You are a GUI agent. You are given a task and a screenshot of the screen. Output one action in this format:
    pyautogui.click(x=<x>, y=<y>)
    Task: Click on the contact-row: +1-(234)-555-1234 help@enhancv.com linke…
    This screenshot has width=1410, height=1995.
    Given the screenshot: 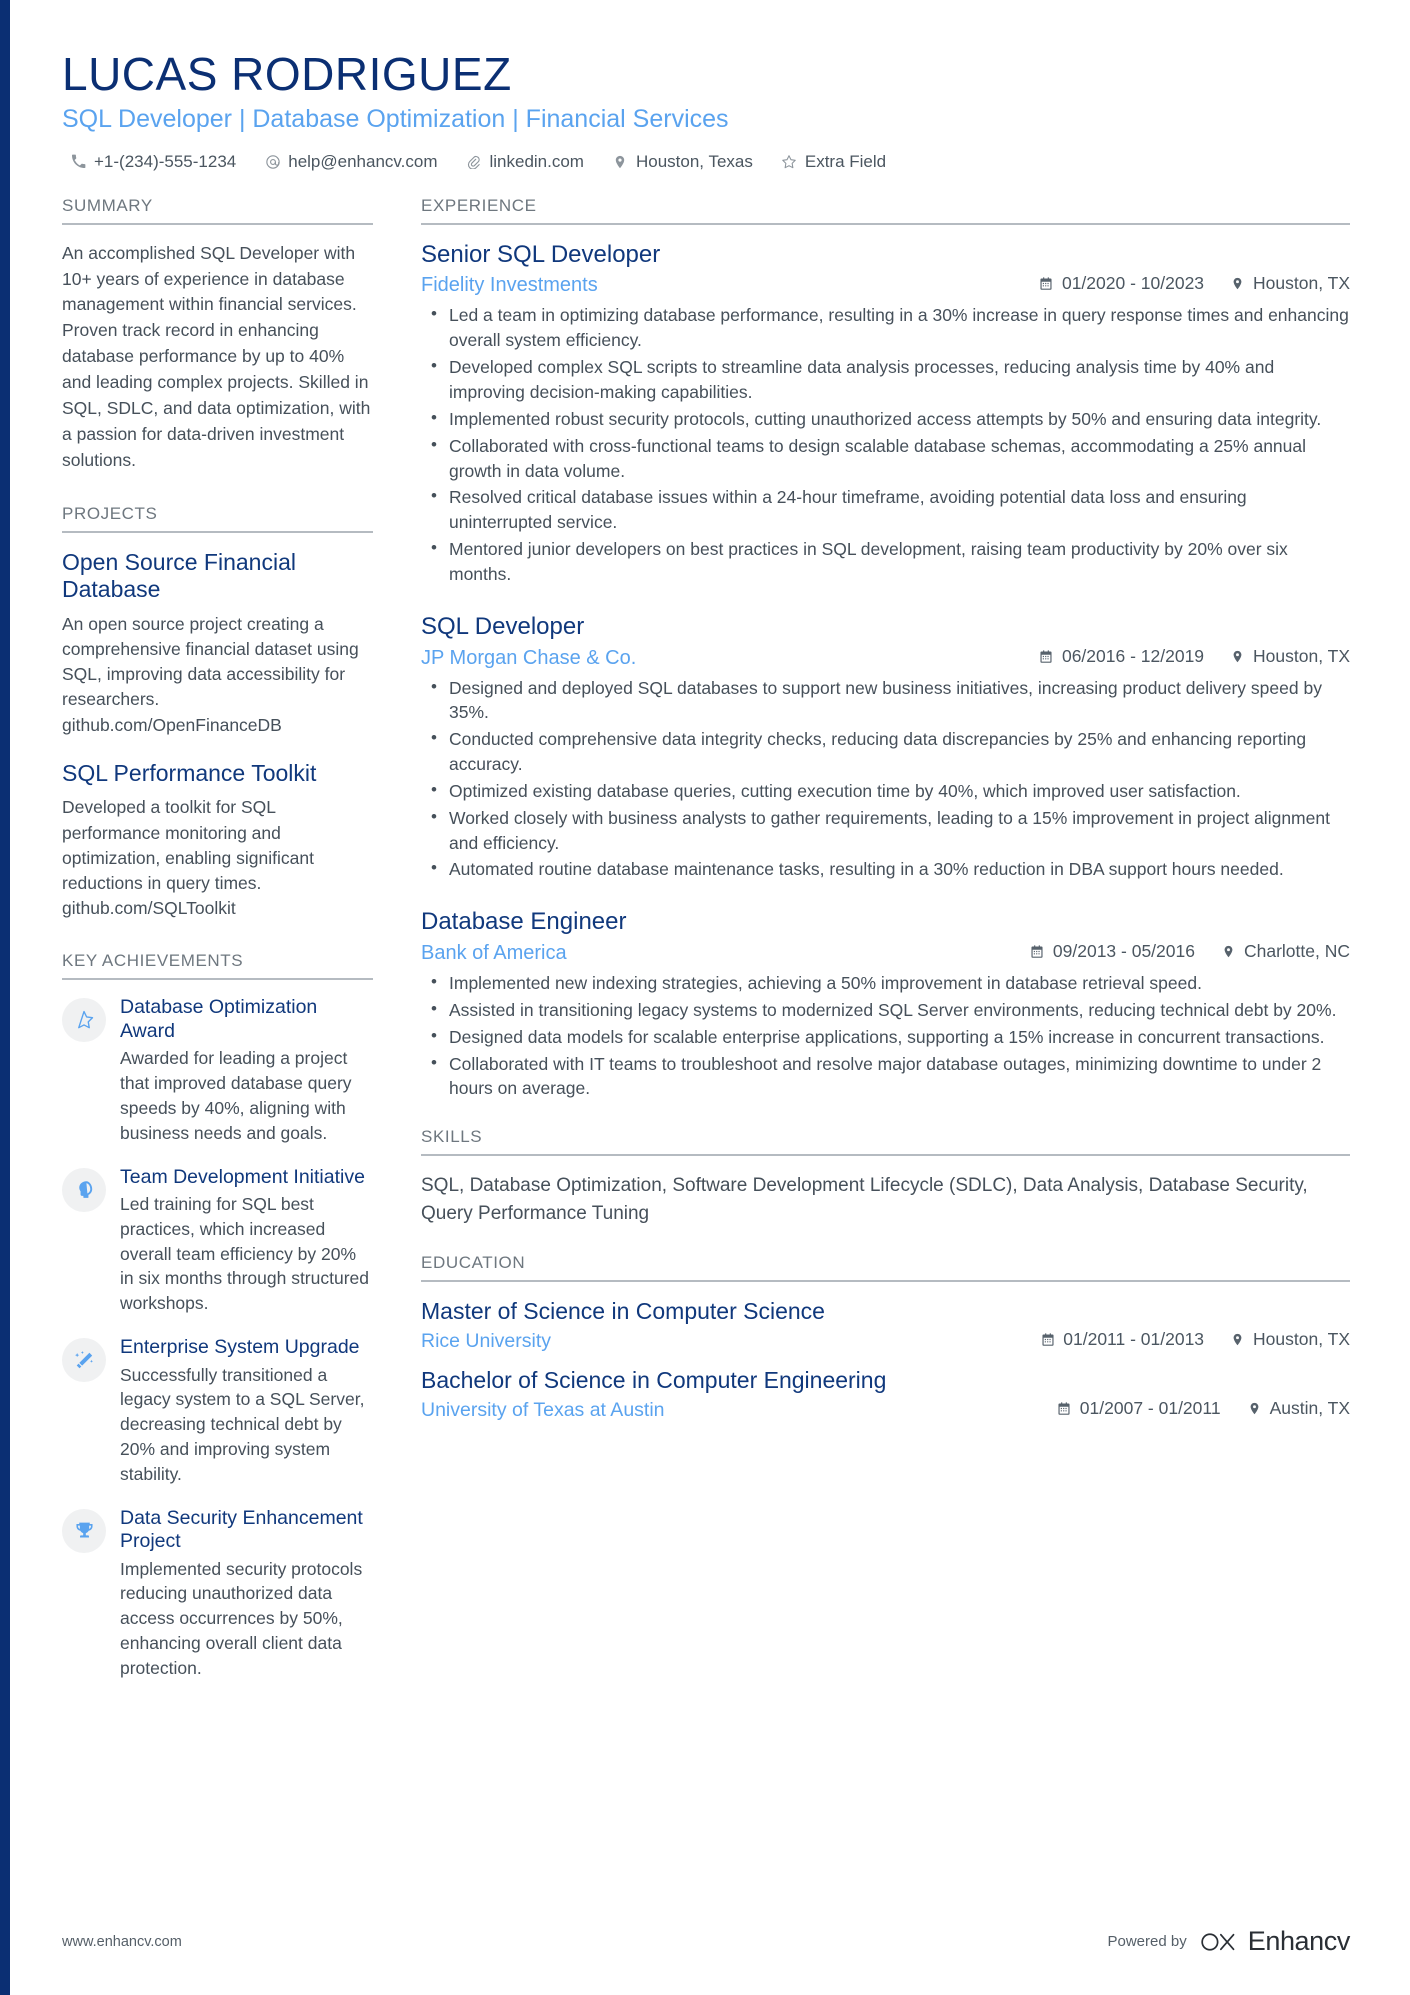 What is the action you would take?
    pyautogui.click(x=706, y=162)
    